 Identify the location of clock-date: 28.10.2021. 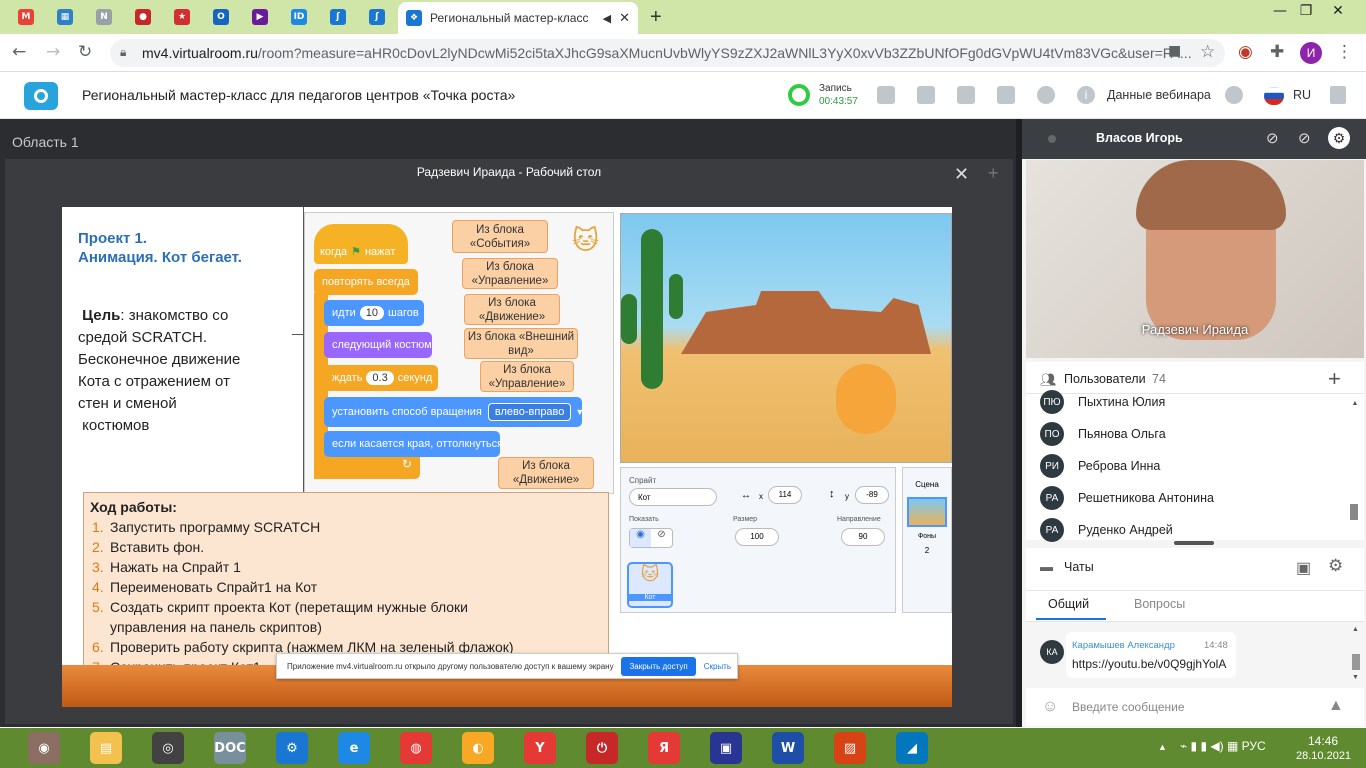
(1323, 756).